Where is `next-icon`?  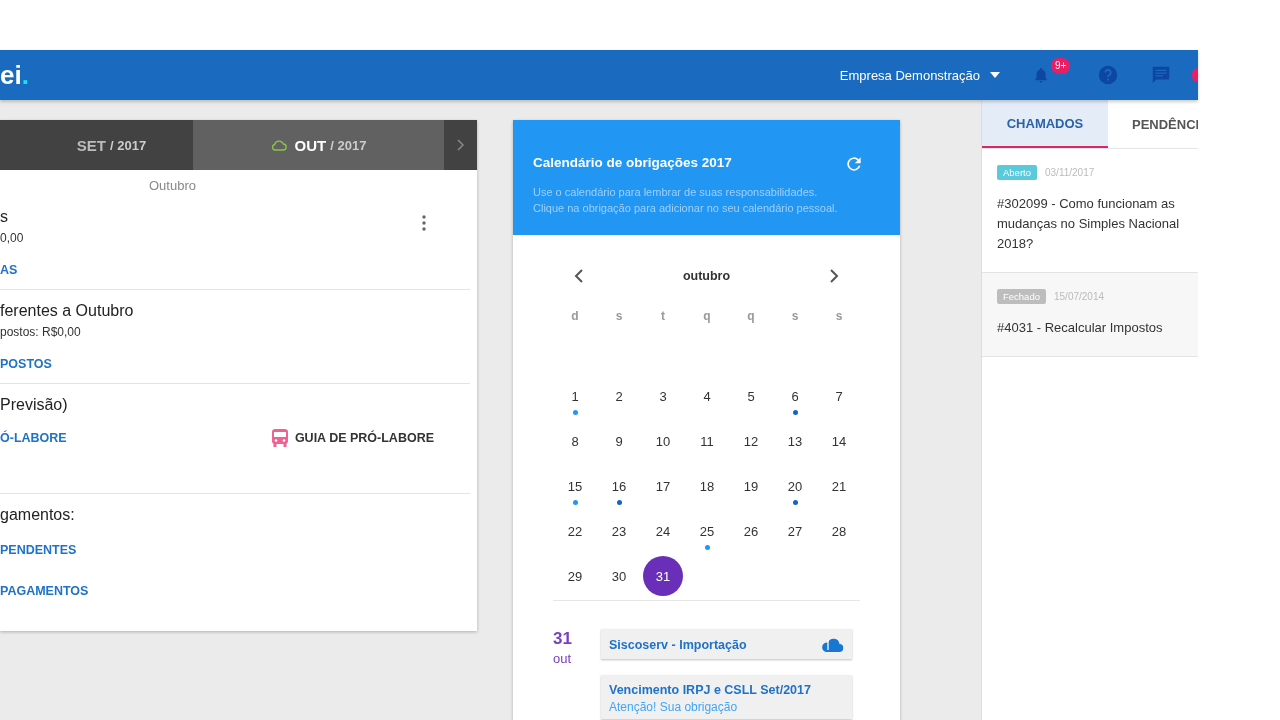
next-icon is located at coordinates (834, 276).